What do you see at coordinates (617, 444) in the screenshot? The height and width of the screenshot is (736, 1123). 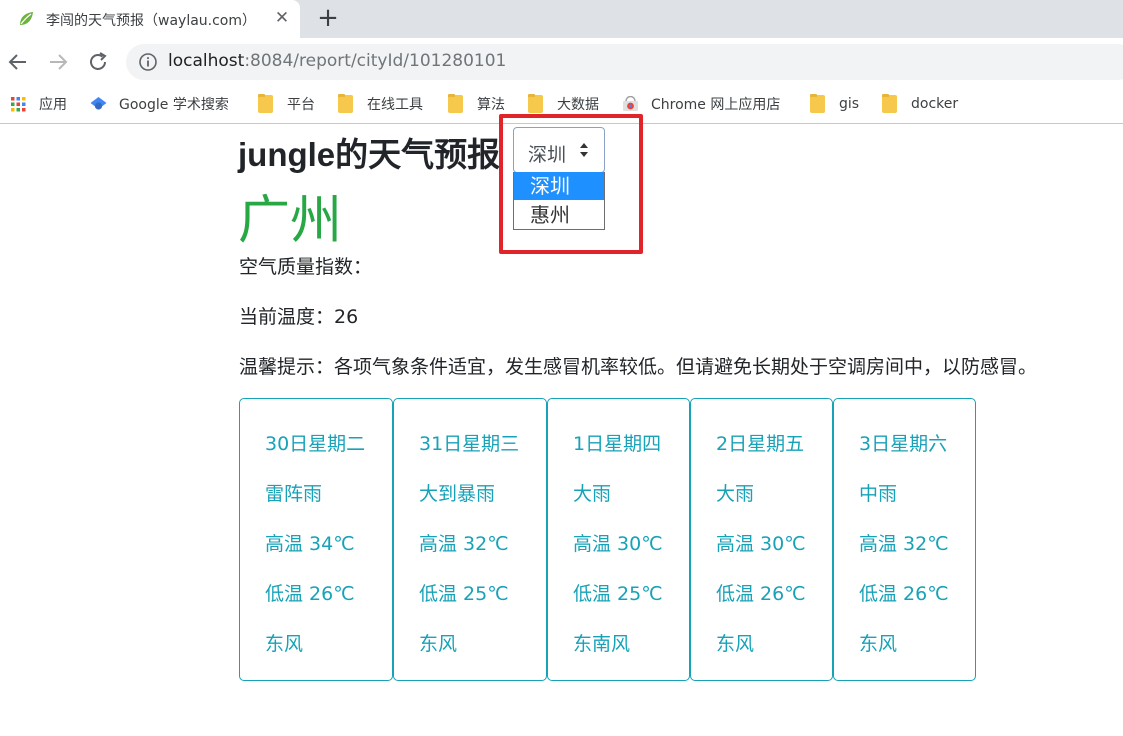 I see `forecast-date: 1日星期四` at bounding box center [617, 444].